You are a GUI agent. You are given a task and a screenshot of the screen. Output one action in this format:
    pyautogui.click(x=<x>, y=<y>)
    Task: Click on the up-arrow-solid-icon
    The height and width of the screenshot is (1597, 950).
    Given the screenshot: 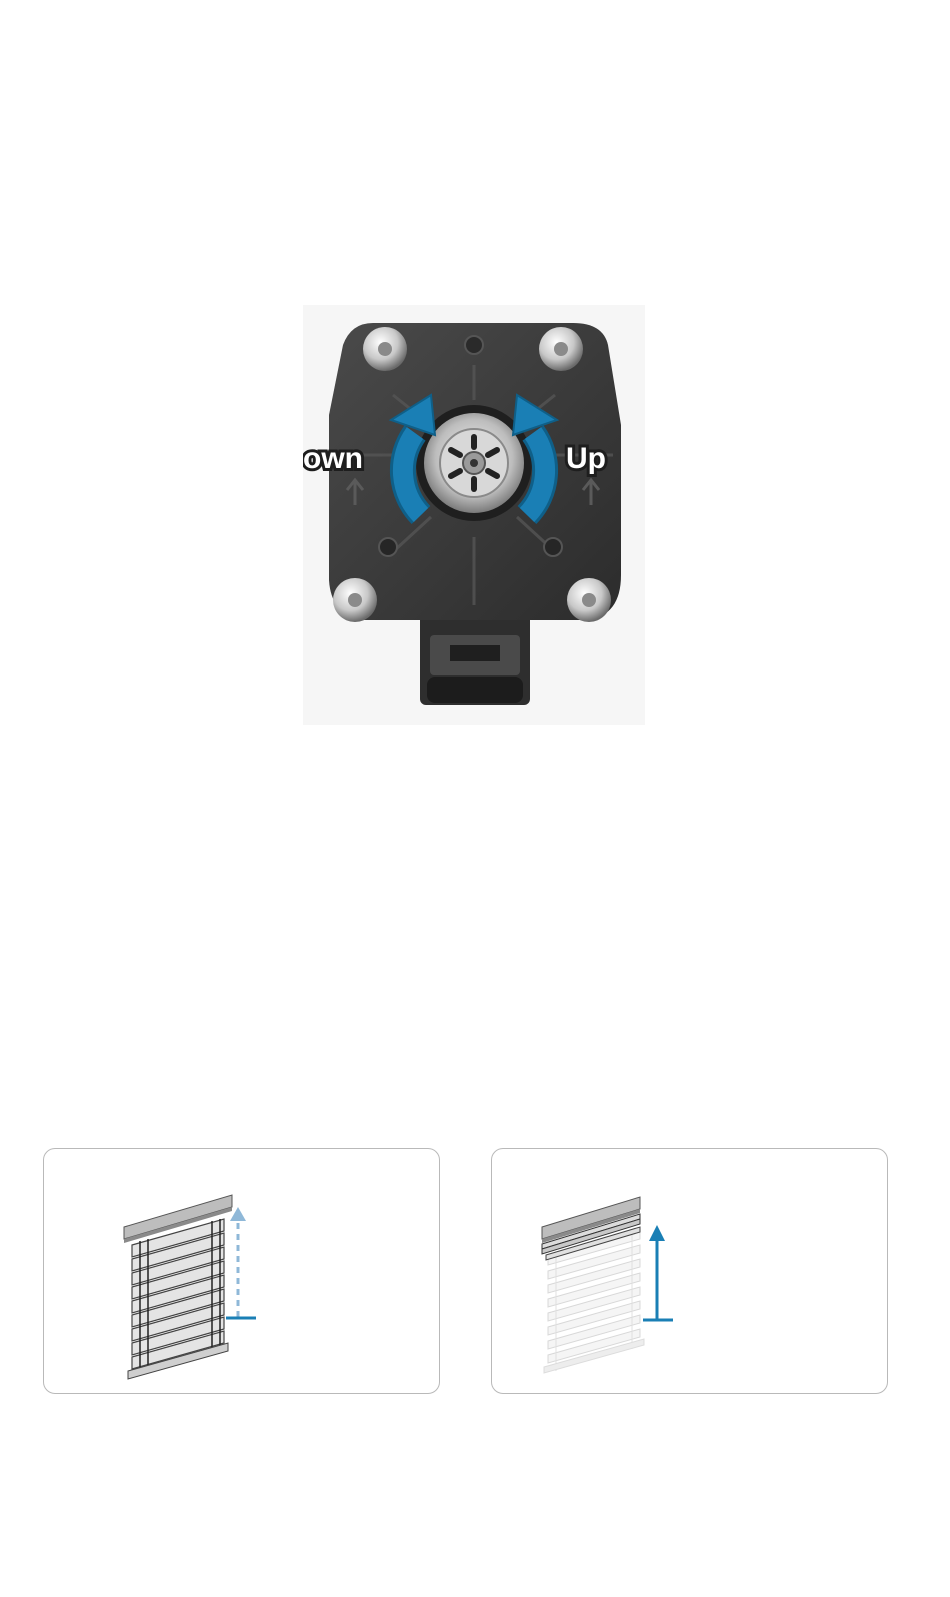 What is the action you would take?
    pyautogui.click(x=658, y=1273)
    